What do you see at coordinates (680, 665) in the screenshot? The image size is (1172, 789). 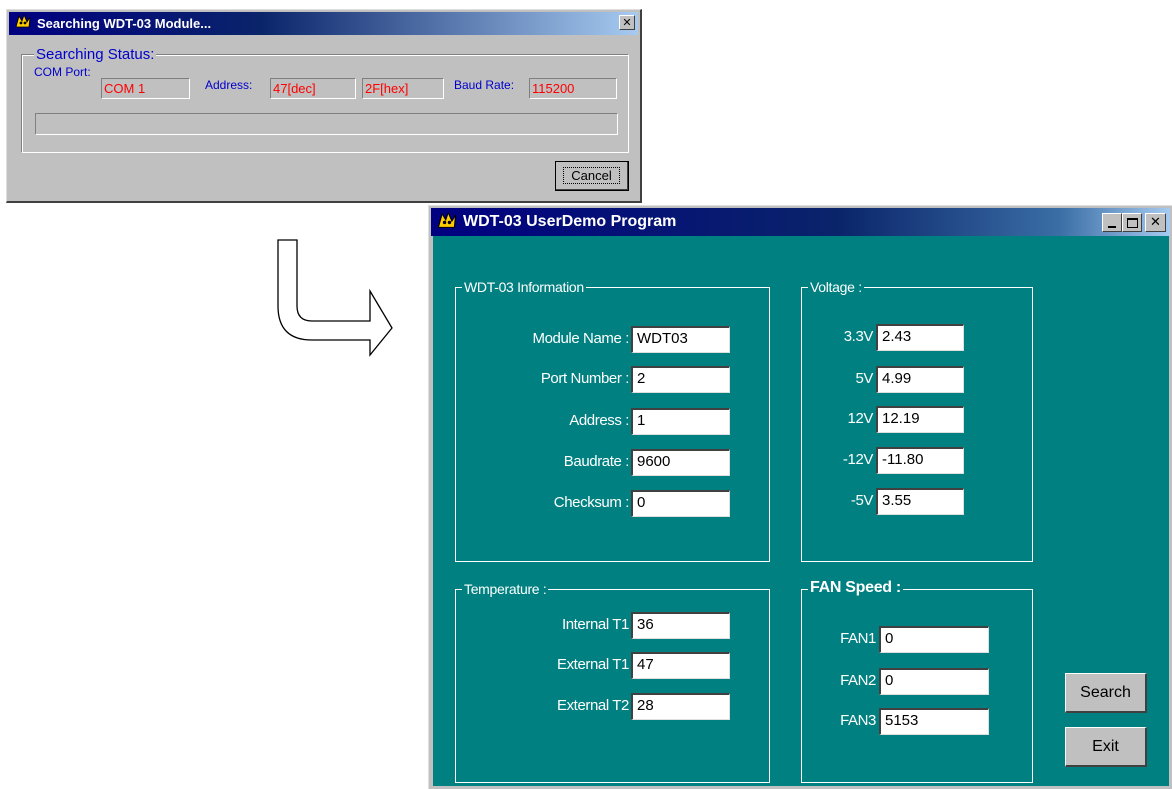 I see `temperature-row-field: 47` at bounding box center [680, 665].